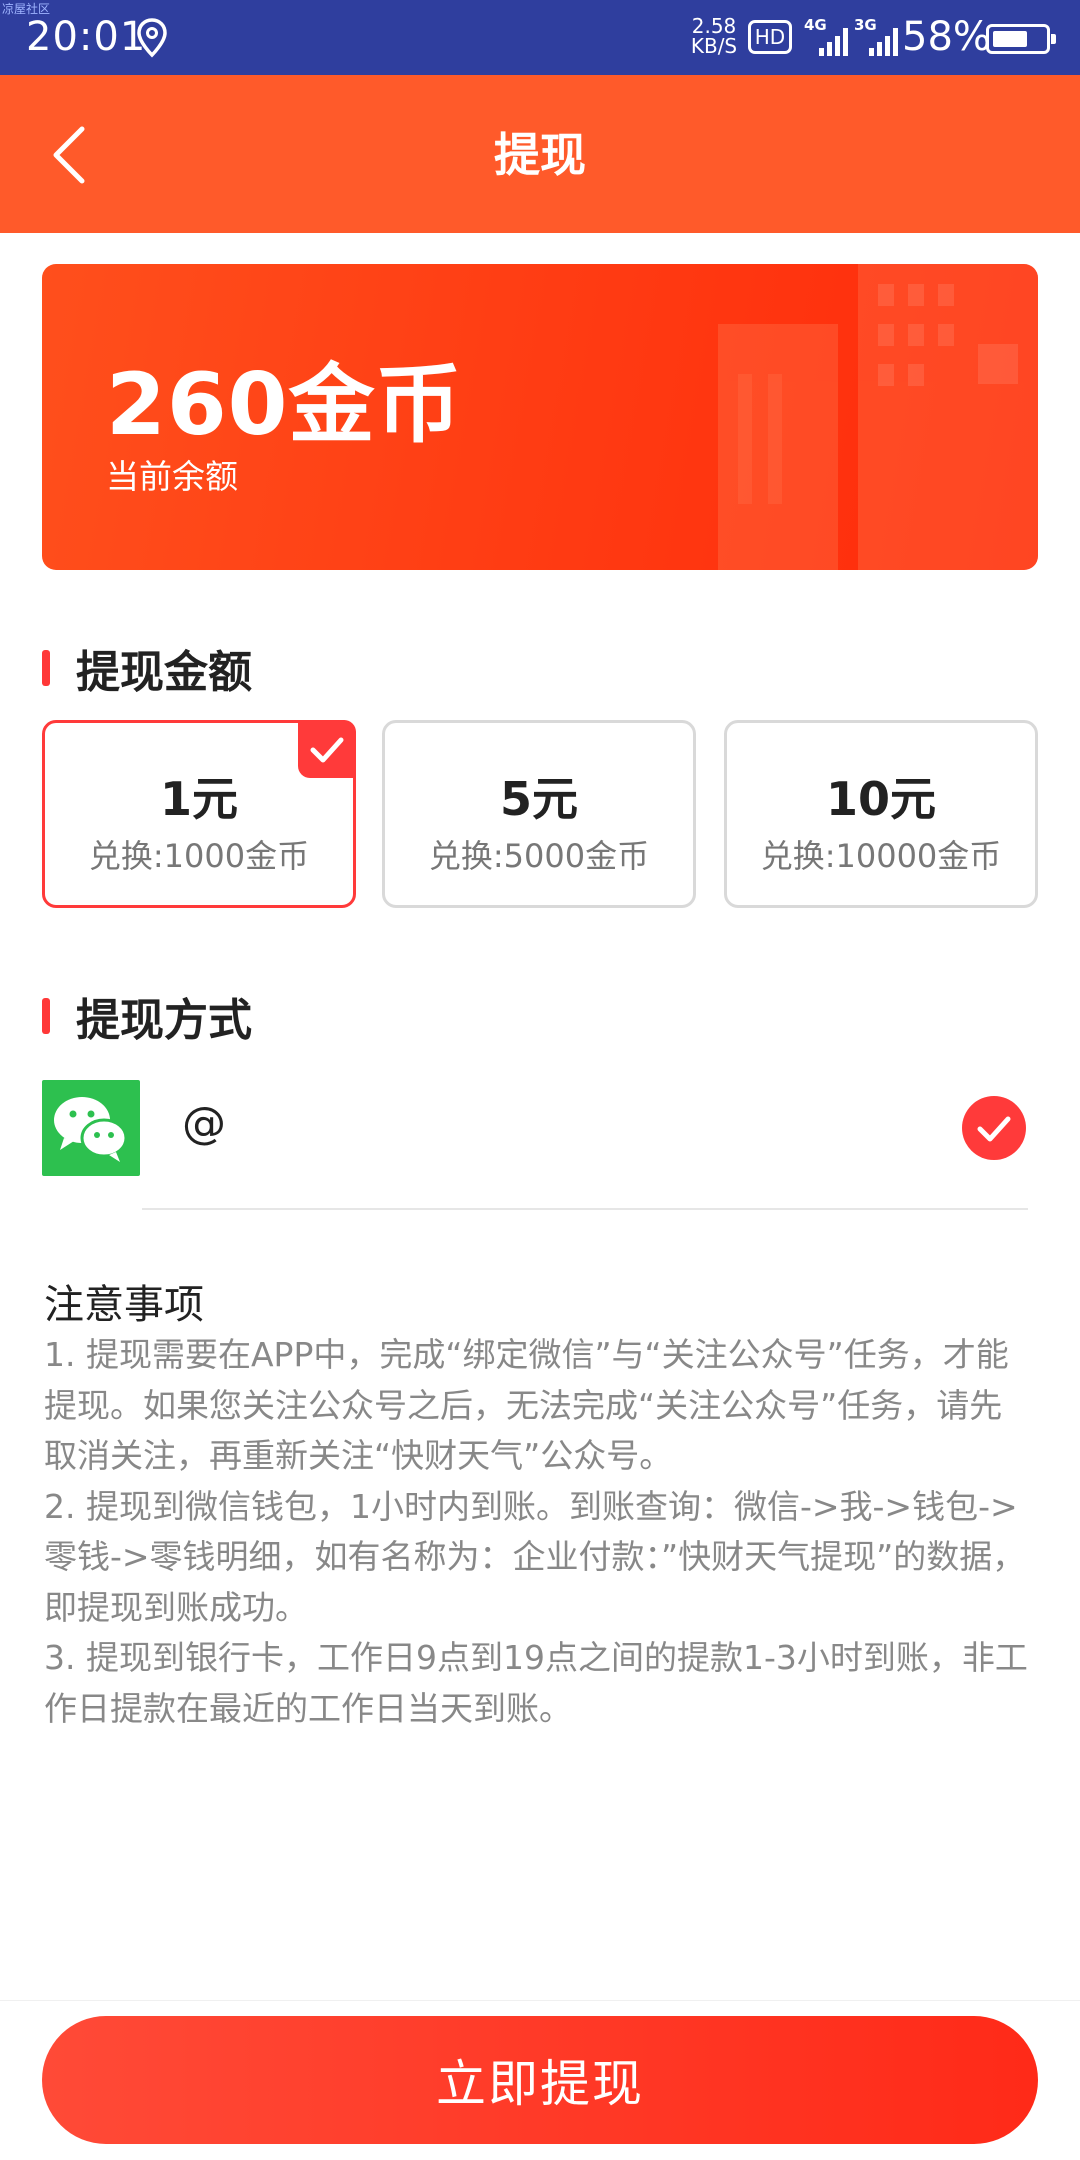  I want to click on method-section-header: 提现方式, so click(147, 1016).